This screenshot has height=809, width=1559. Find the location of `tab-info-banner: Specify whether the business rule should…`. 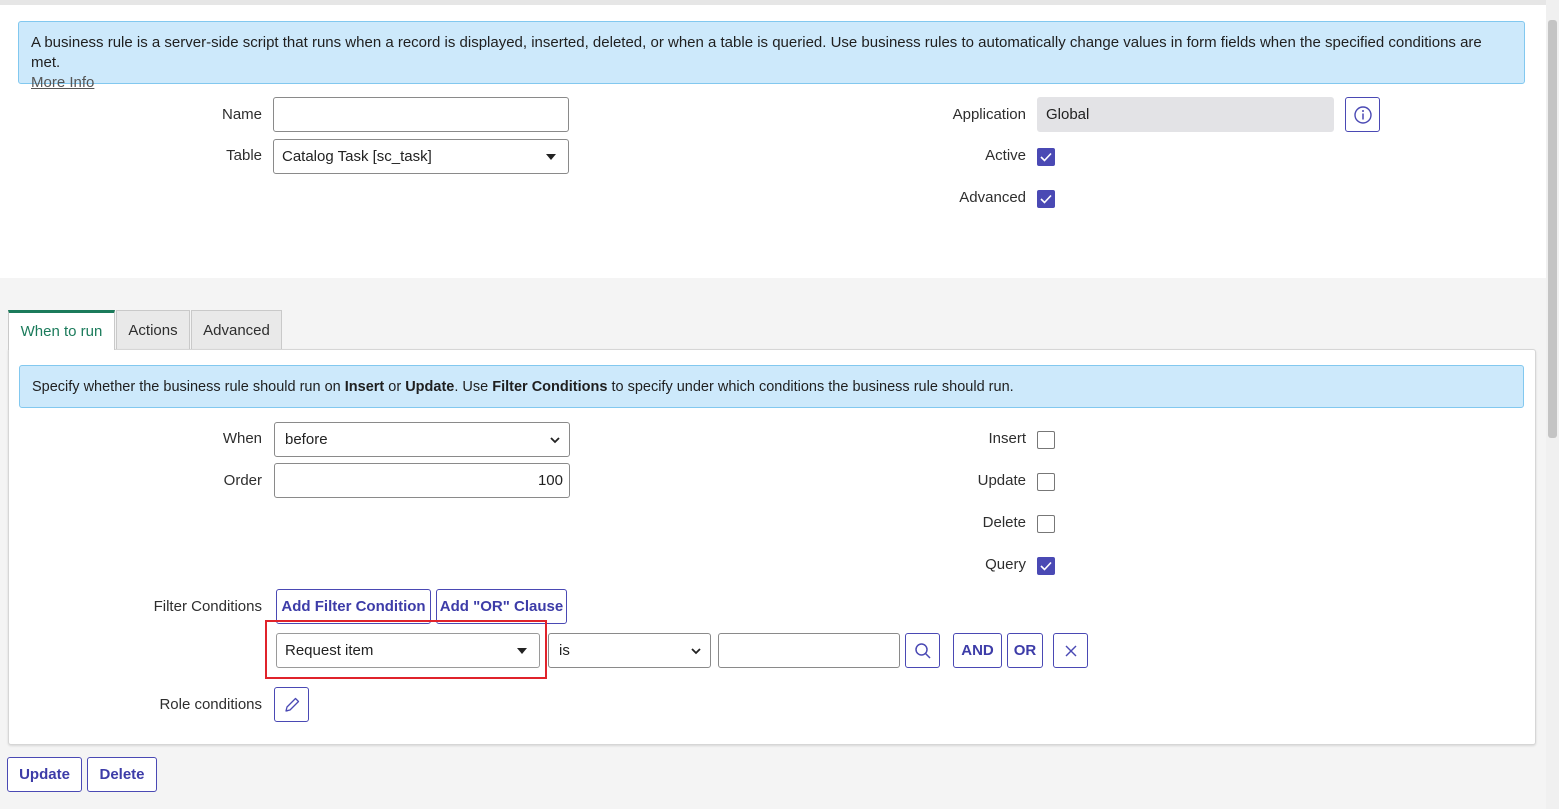

tab-info-banner: Specify whether the business rule should… is located at coordinates (771, 386).